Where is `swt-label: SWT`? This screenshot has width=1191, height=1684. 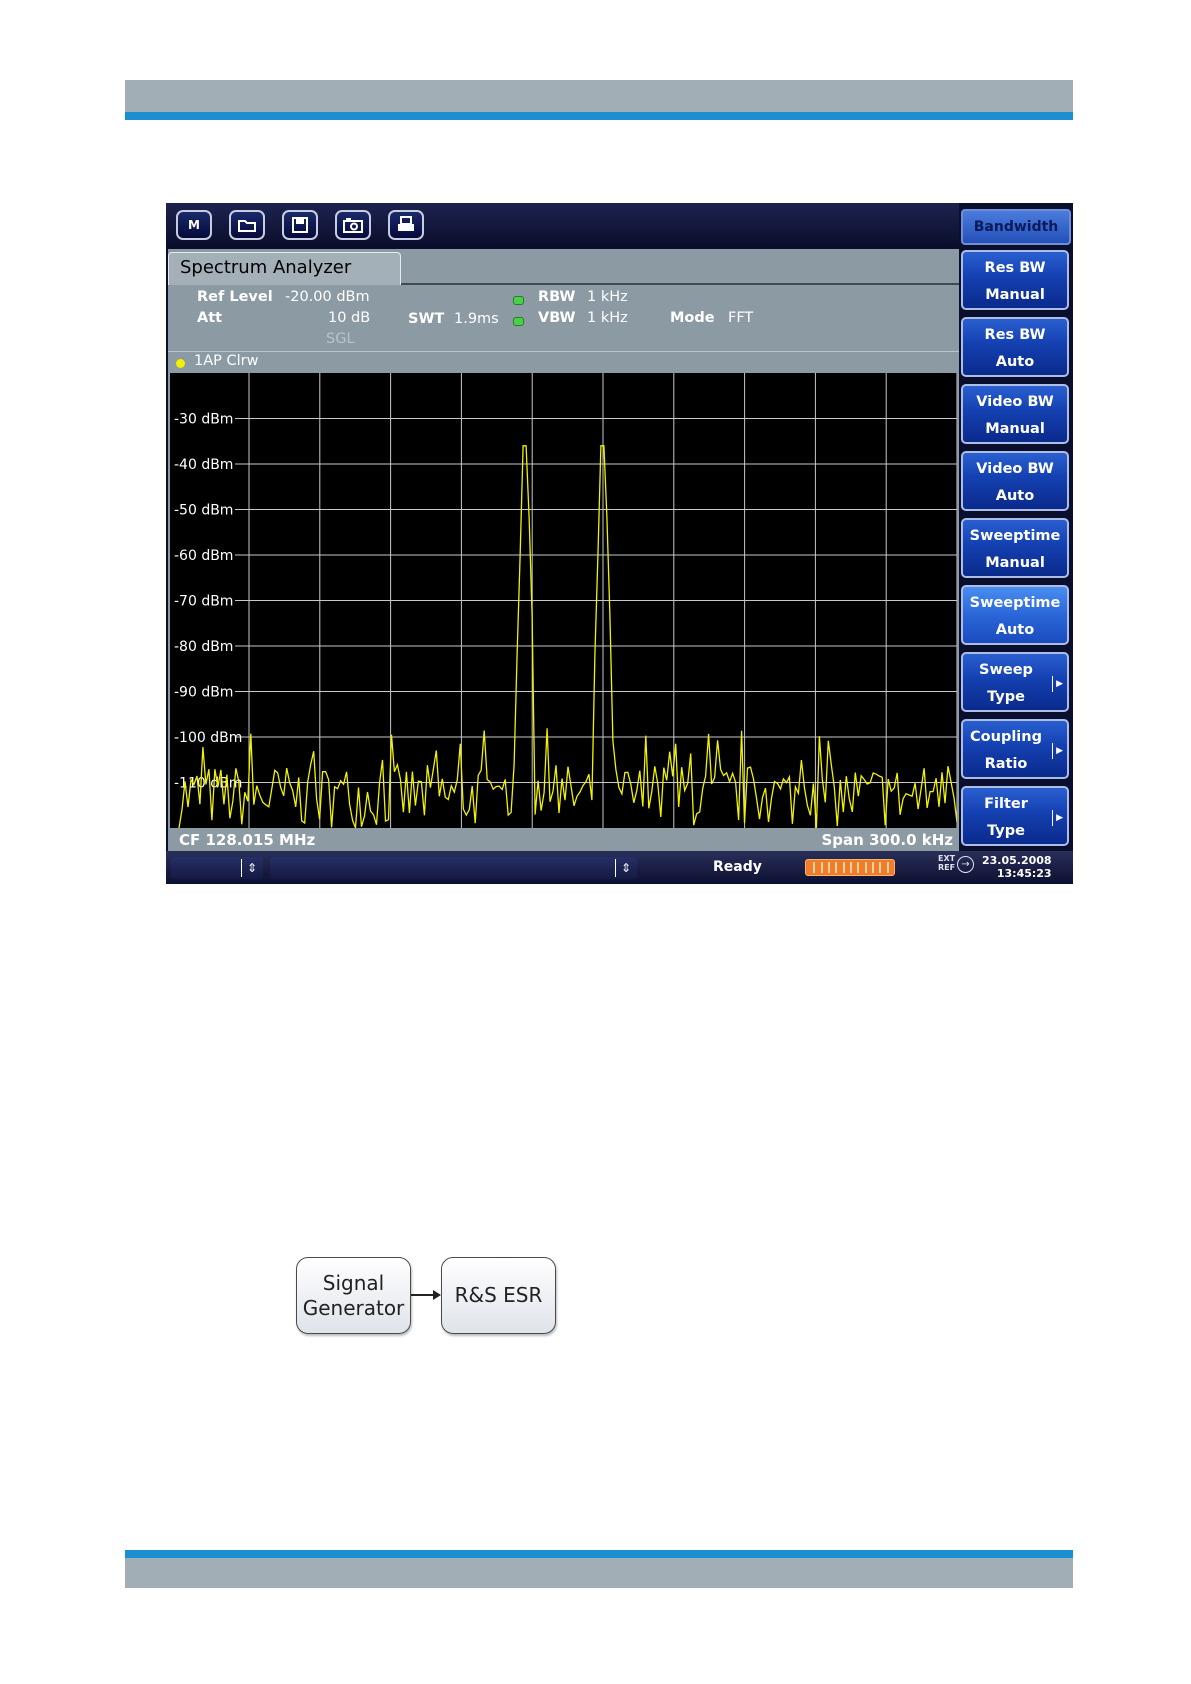 swt-label: SWT is located at coordinates (426, 319).